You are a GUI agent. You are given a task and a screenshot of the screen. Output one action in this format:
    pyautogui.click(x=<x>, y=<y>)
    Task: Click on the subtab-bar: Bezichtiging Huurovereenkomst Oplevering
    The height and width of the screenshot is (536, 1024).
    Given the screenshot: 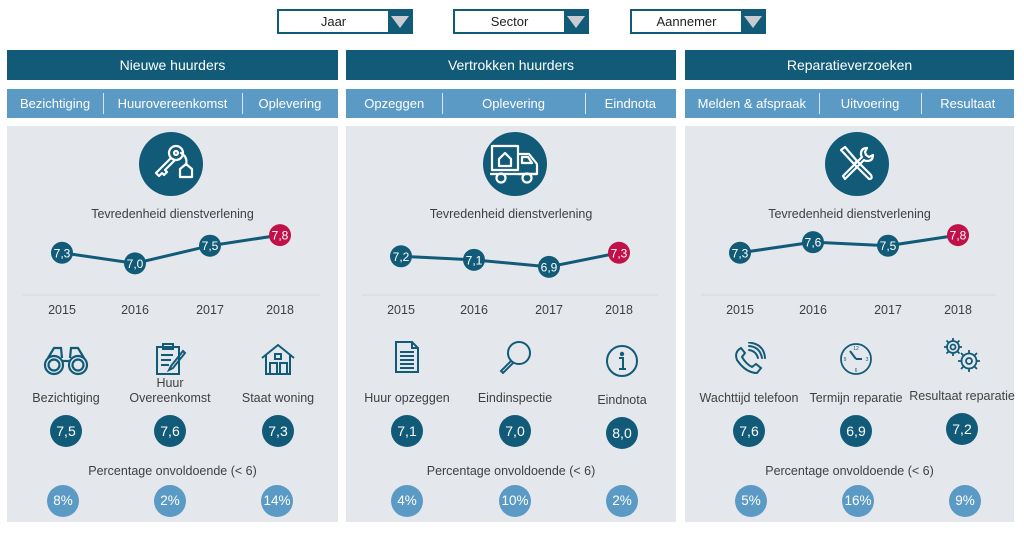 What is the action you would take?
    pyautogui.click(x=172, y=103)
    